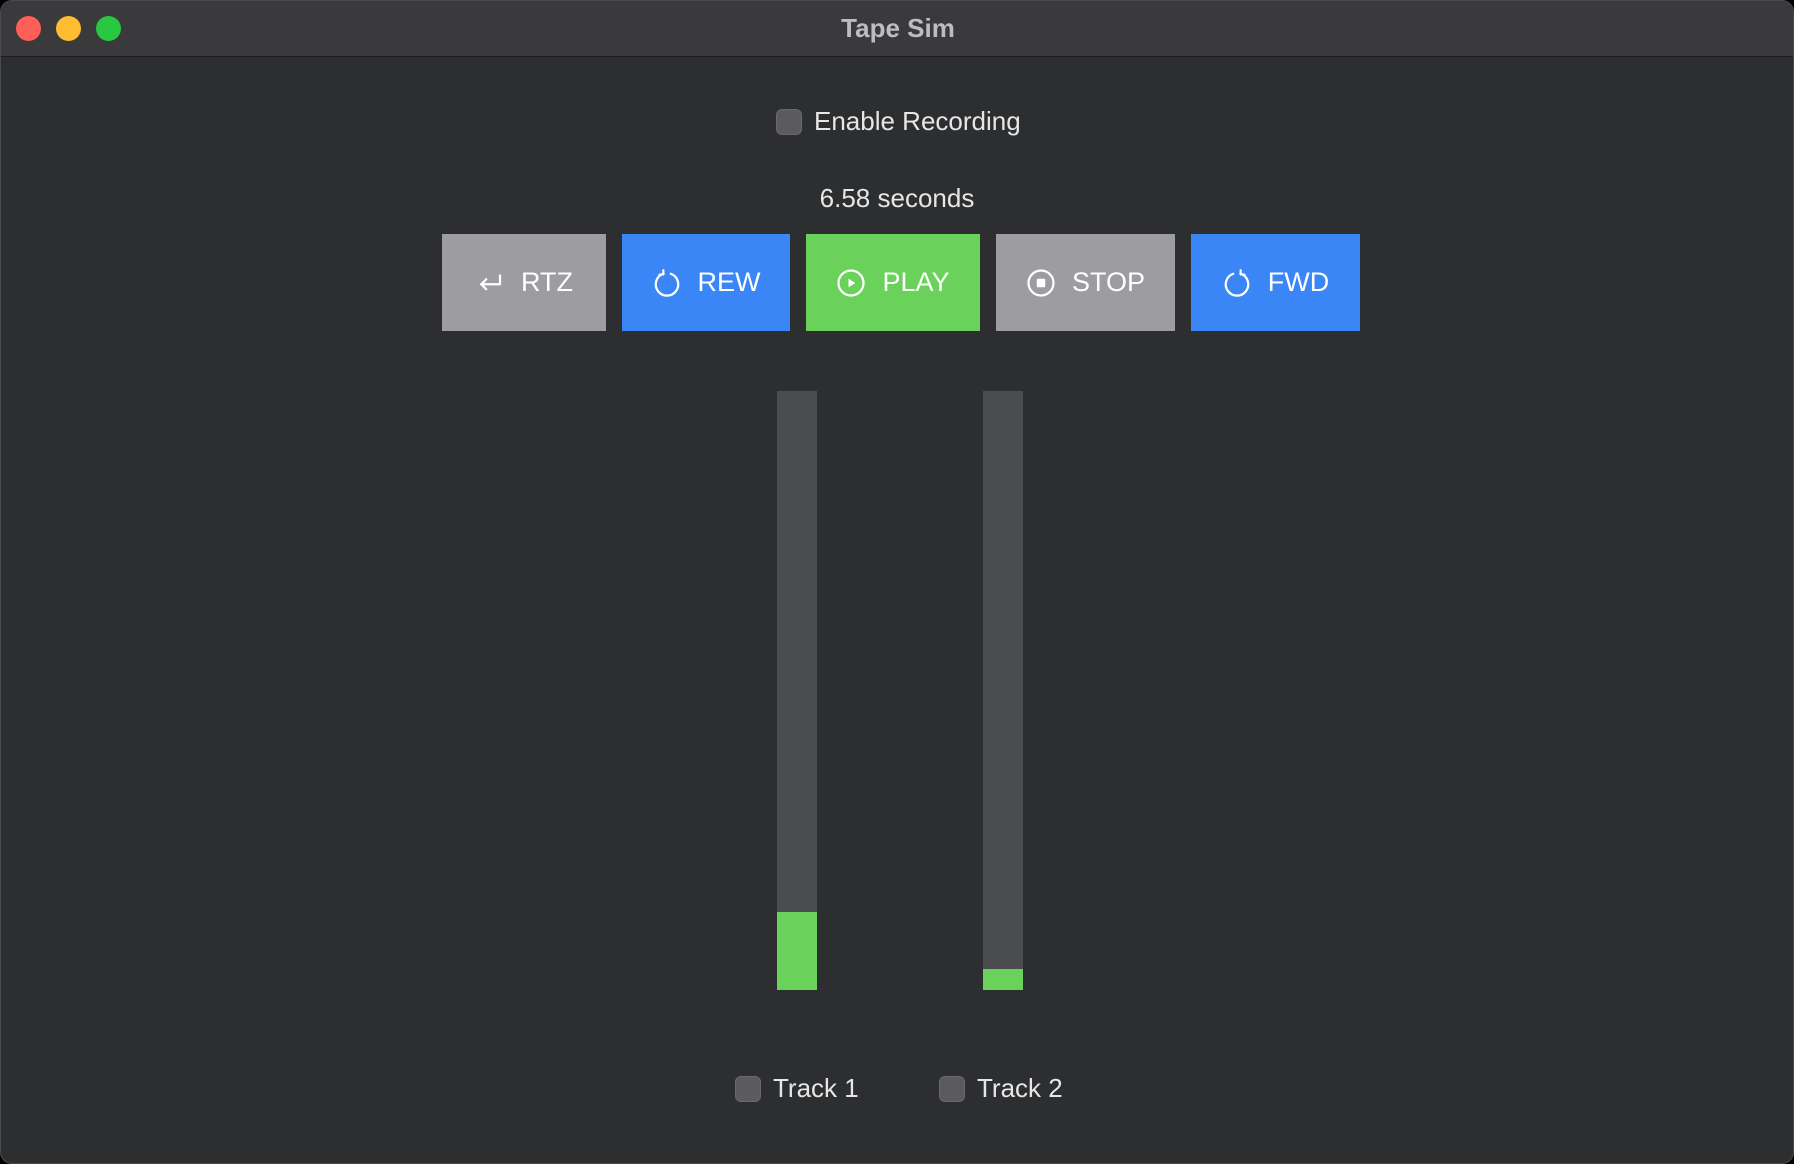 Image resolution: width=1794 pixels, height=1164 pixels. I want to click on title-bar: Tape Sim, so click(897, 29).